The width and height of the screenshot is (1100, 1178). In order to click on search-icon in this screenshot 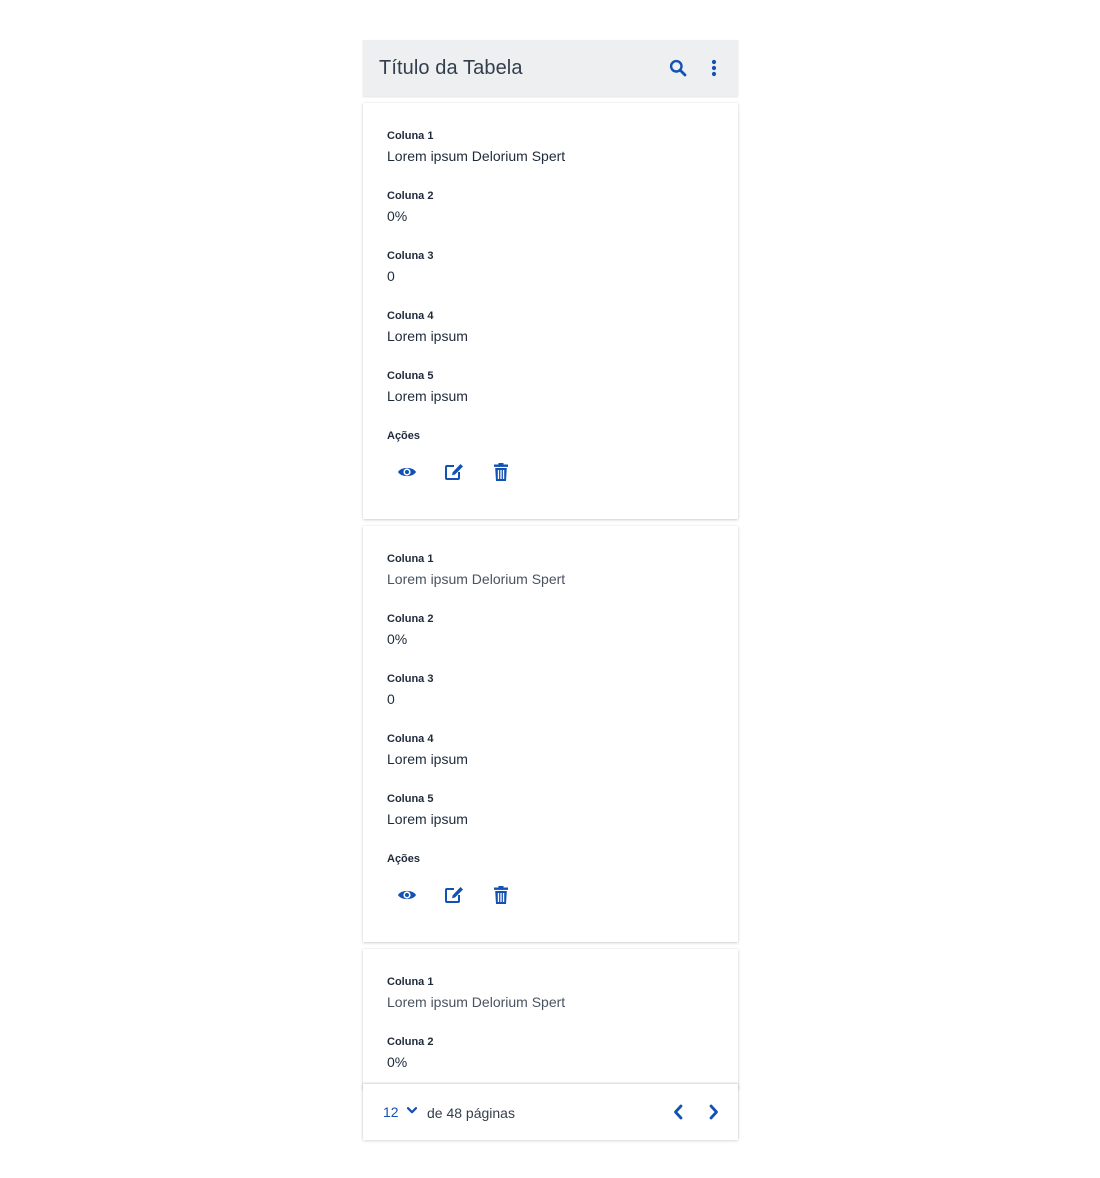, I will do `click(678, 68)`.